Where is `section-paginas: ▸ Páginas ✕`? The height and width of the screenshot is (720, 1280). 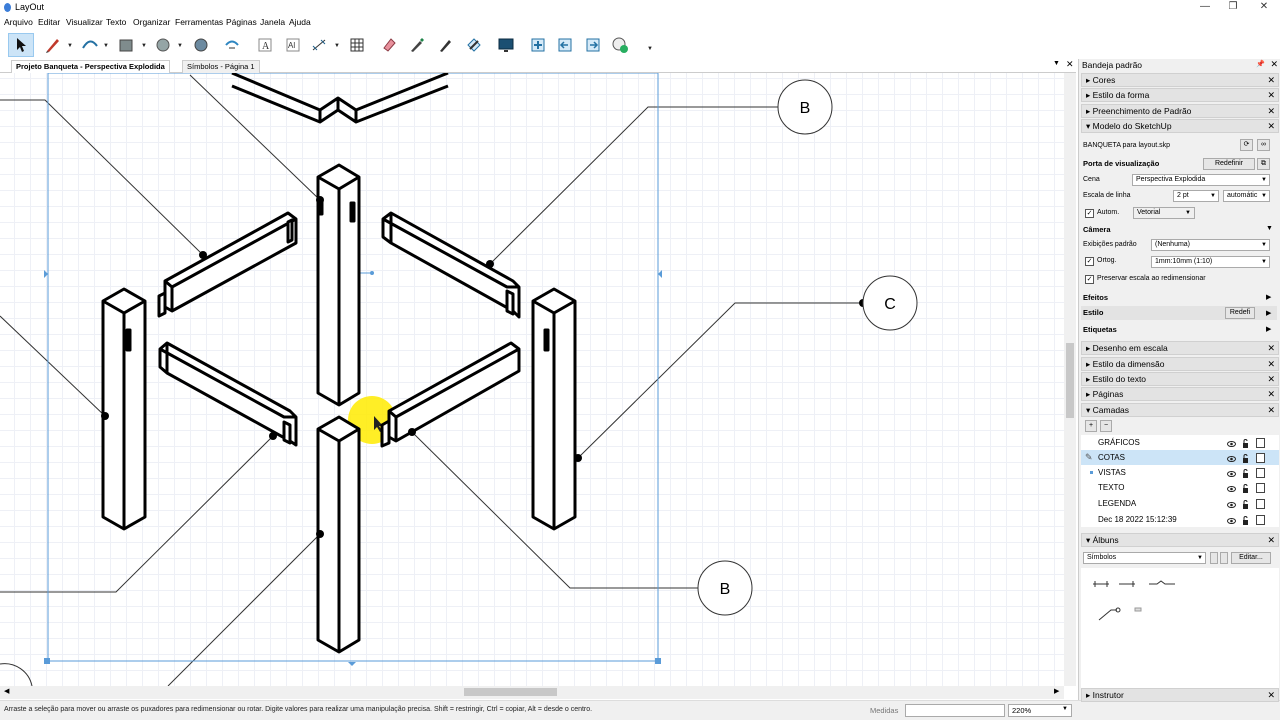 section-paginas: ▸ Páginas ✕ is located at coordinates (1180, 394).